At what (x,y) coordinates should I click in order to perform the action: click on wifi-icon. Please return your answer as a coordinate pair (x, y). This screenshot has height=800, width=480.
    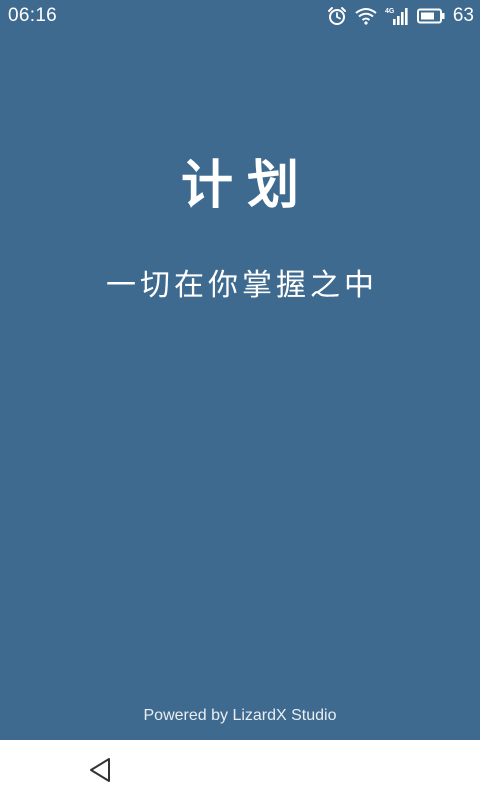
    Looking at the image, I should click on (366, 16).